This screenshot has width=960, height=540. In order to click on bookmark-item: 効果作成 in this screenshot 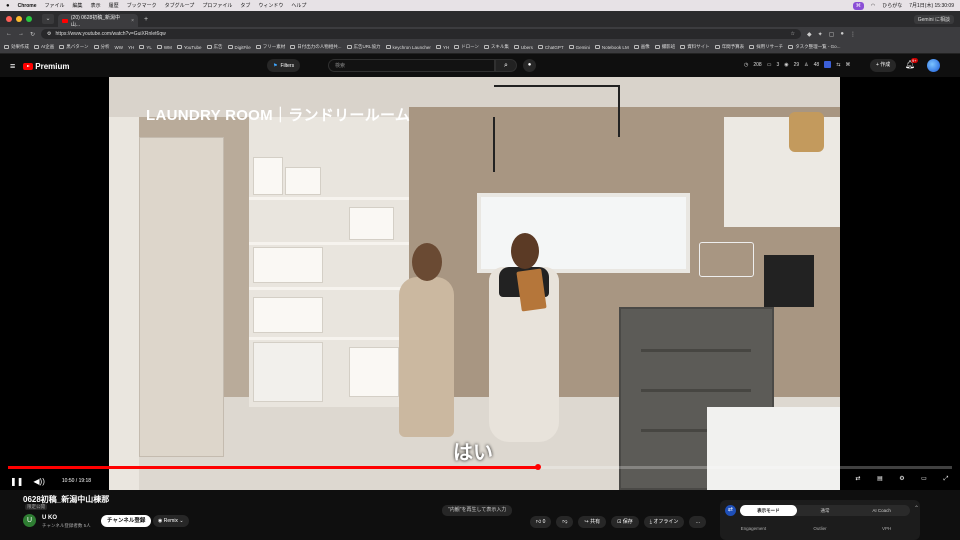, I will do `click(16, 47)`.